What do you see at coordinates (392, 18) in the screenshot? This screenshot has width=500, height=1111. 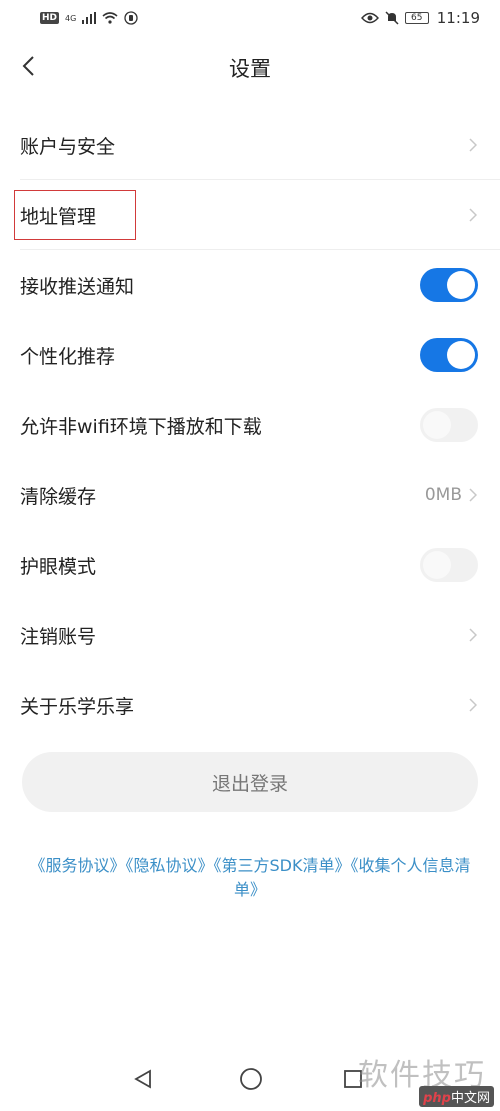 I see `mute-bell-icon` at bounding box center [392, 18].